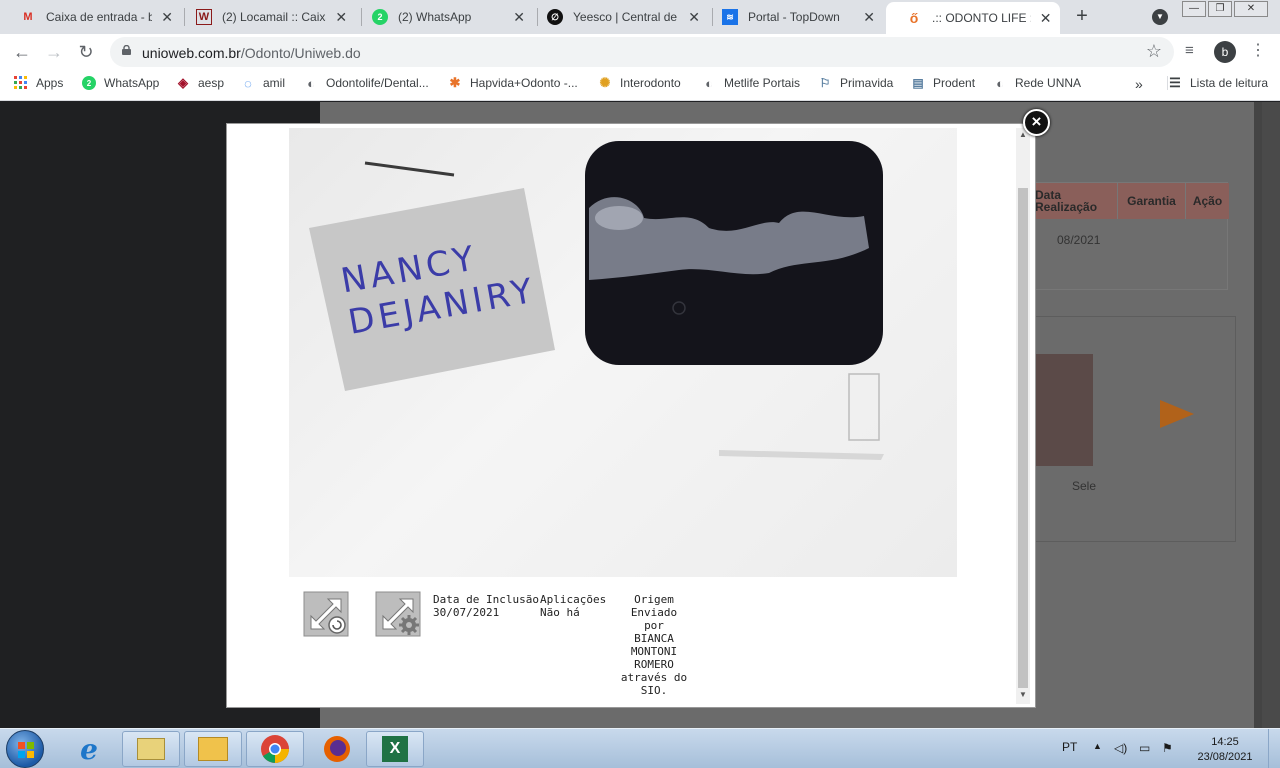 Image resolution: width=1280 pixels, height=768 pixels. What do you see at coordinates (200, 82) in the screenshot?
I see `bookmark-aesp: ◈ aesp` at bounding box center [200, 82].